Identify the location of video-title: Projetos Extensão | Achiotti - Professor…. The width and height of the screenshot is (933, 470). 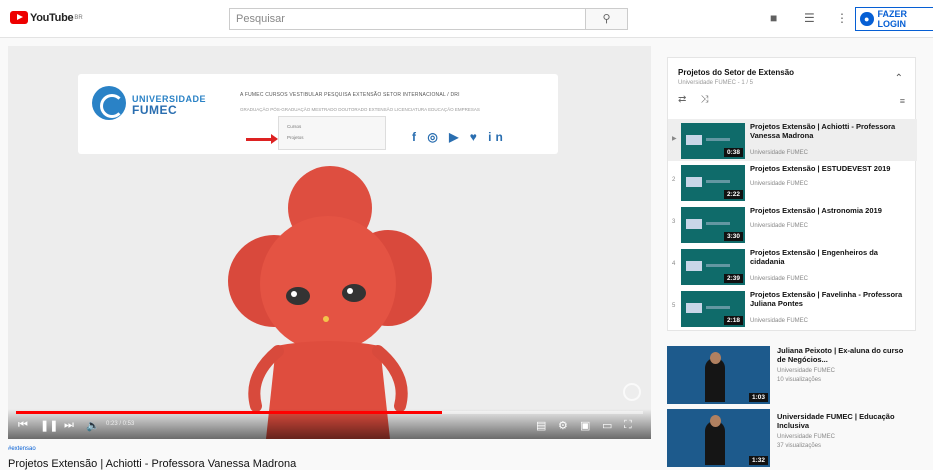
(152, 464).